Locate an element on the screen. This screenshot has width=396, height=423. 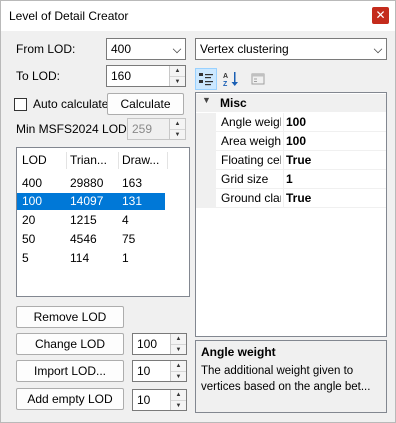
method-dropdown: Vertex clustering is located at coordinates (291, 49).